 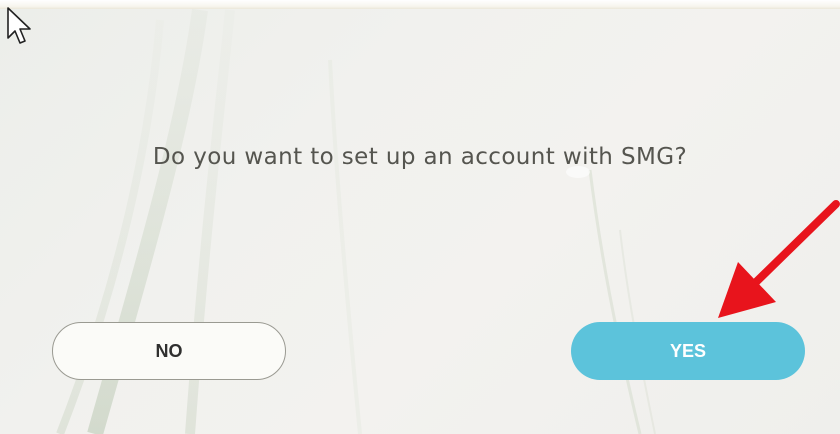 I want to click on mouse-pointer-icon, so click(x=19, y=25).